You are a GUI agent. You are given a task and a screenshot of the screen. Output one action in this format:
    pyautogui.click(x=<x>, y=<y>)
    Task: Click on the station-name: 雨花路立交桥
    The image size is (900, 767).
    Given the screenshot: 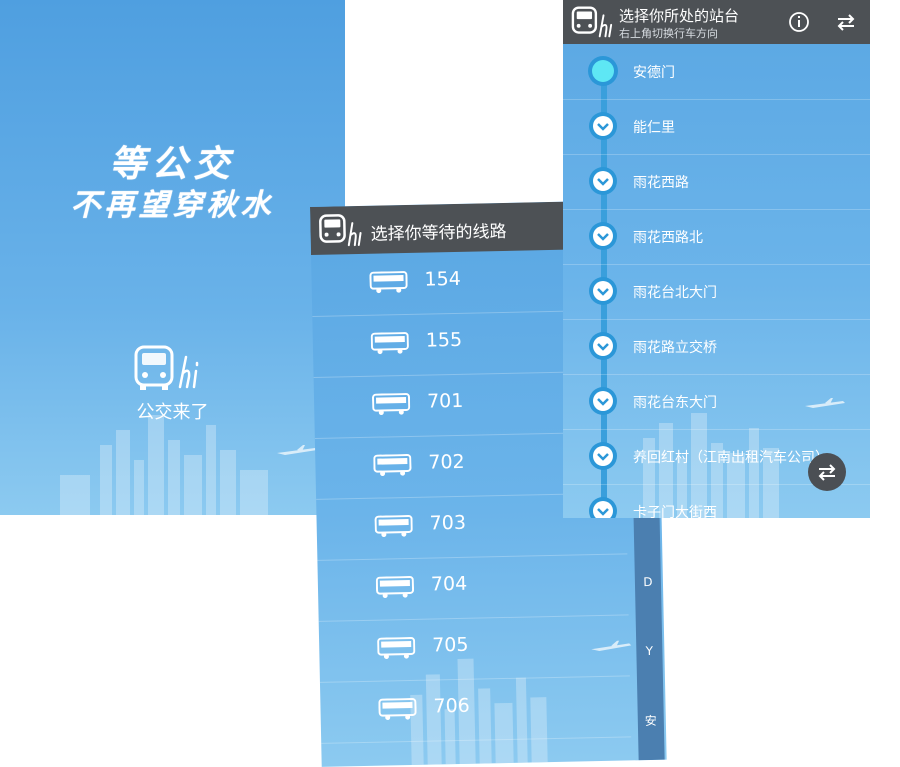 What is the action you would take?
    pyautogui.click(x=675, y=348)
    